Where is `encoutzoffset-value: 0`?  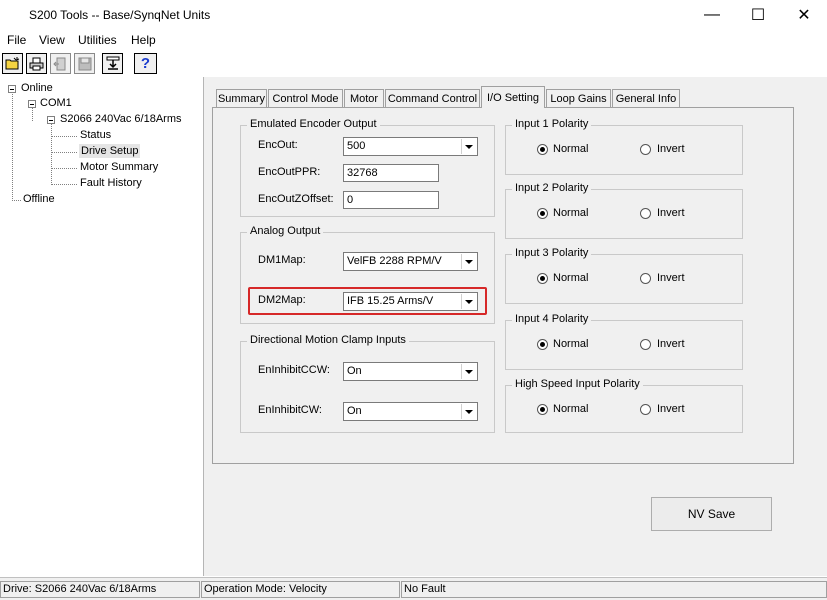 encoutzoffset-value: 0 is located at coordinates (350, 200).